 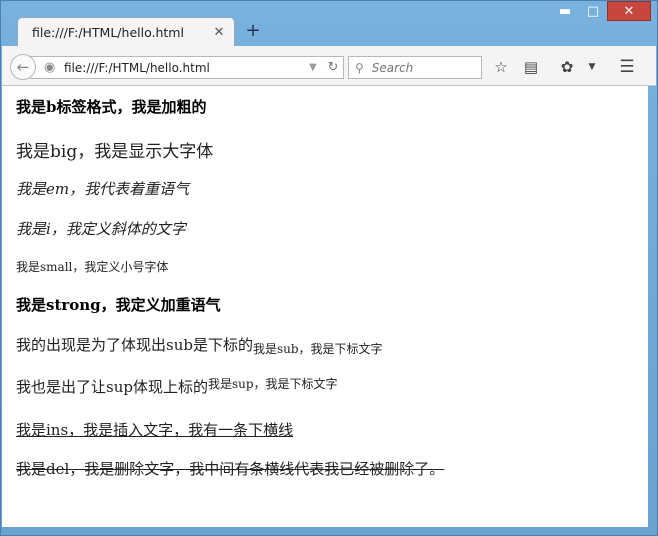 I want to click on sup-line: 我也是出了让sup体现上标的我是sup，我是下标文字, so click(x=177, y=386).